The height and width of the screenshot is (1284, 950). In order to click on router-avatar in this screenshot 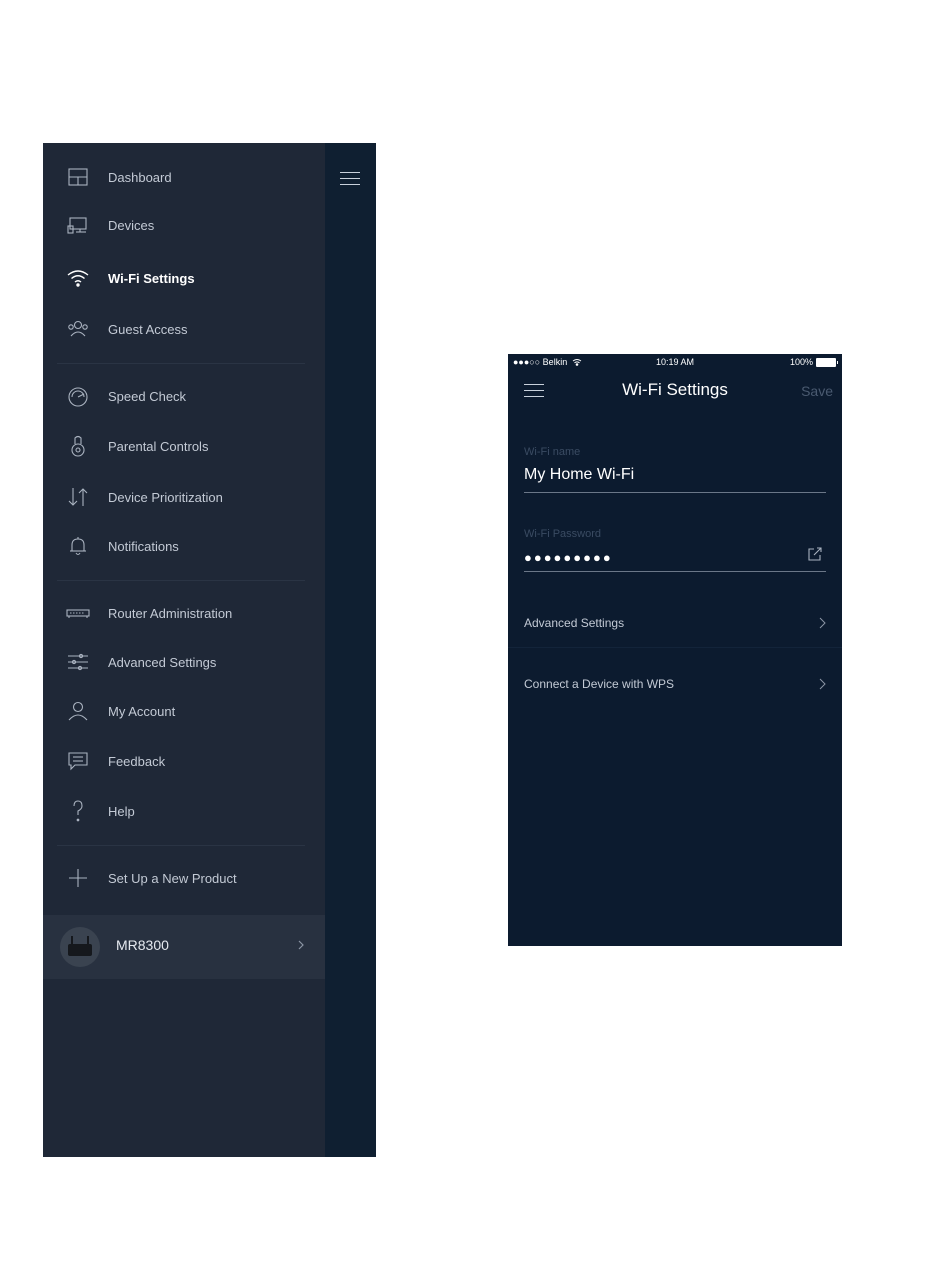, I will do `click(80, 947)`.